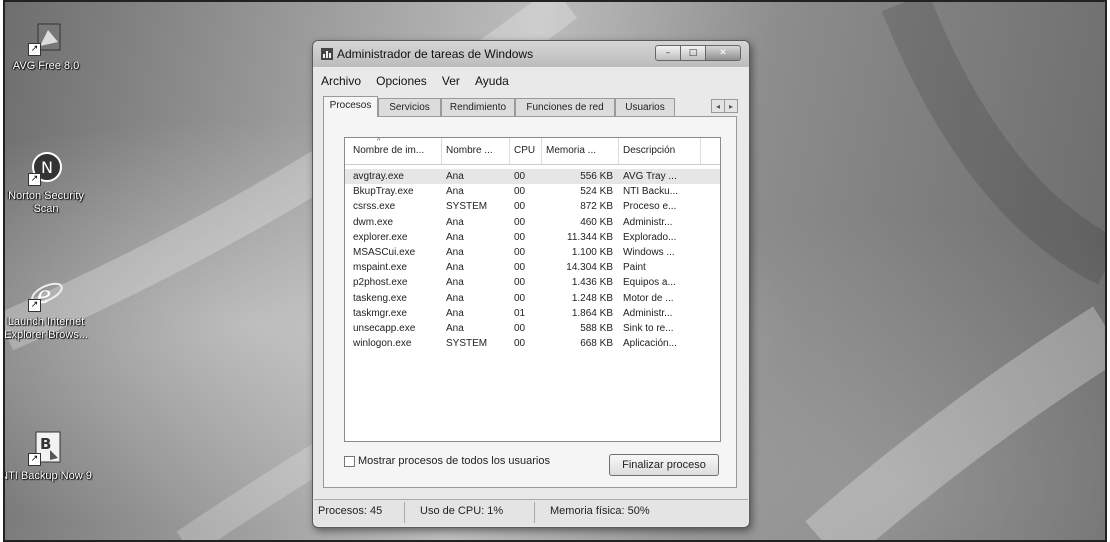  Describe the element at coordinates (47, 476) in the screenshot. I see `desktop-icon-label: NTI Backup Now 9` at that location.